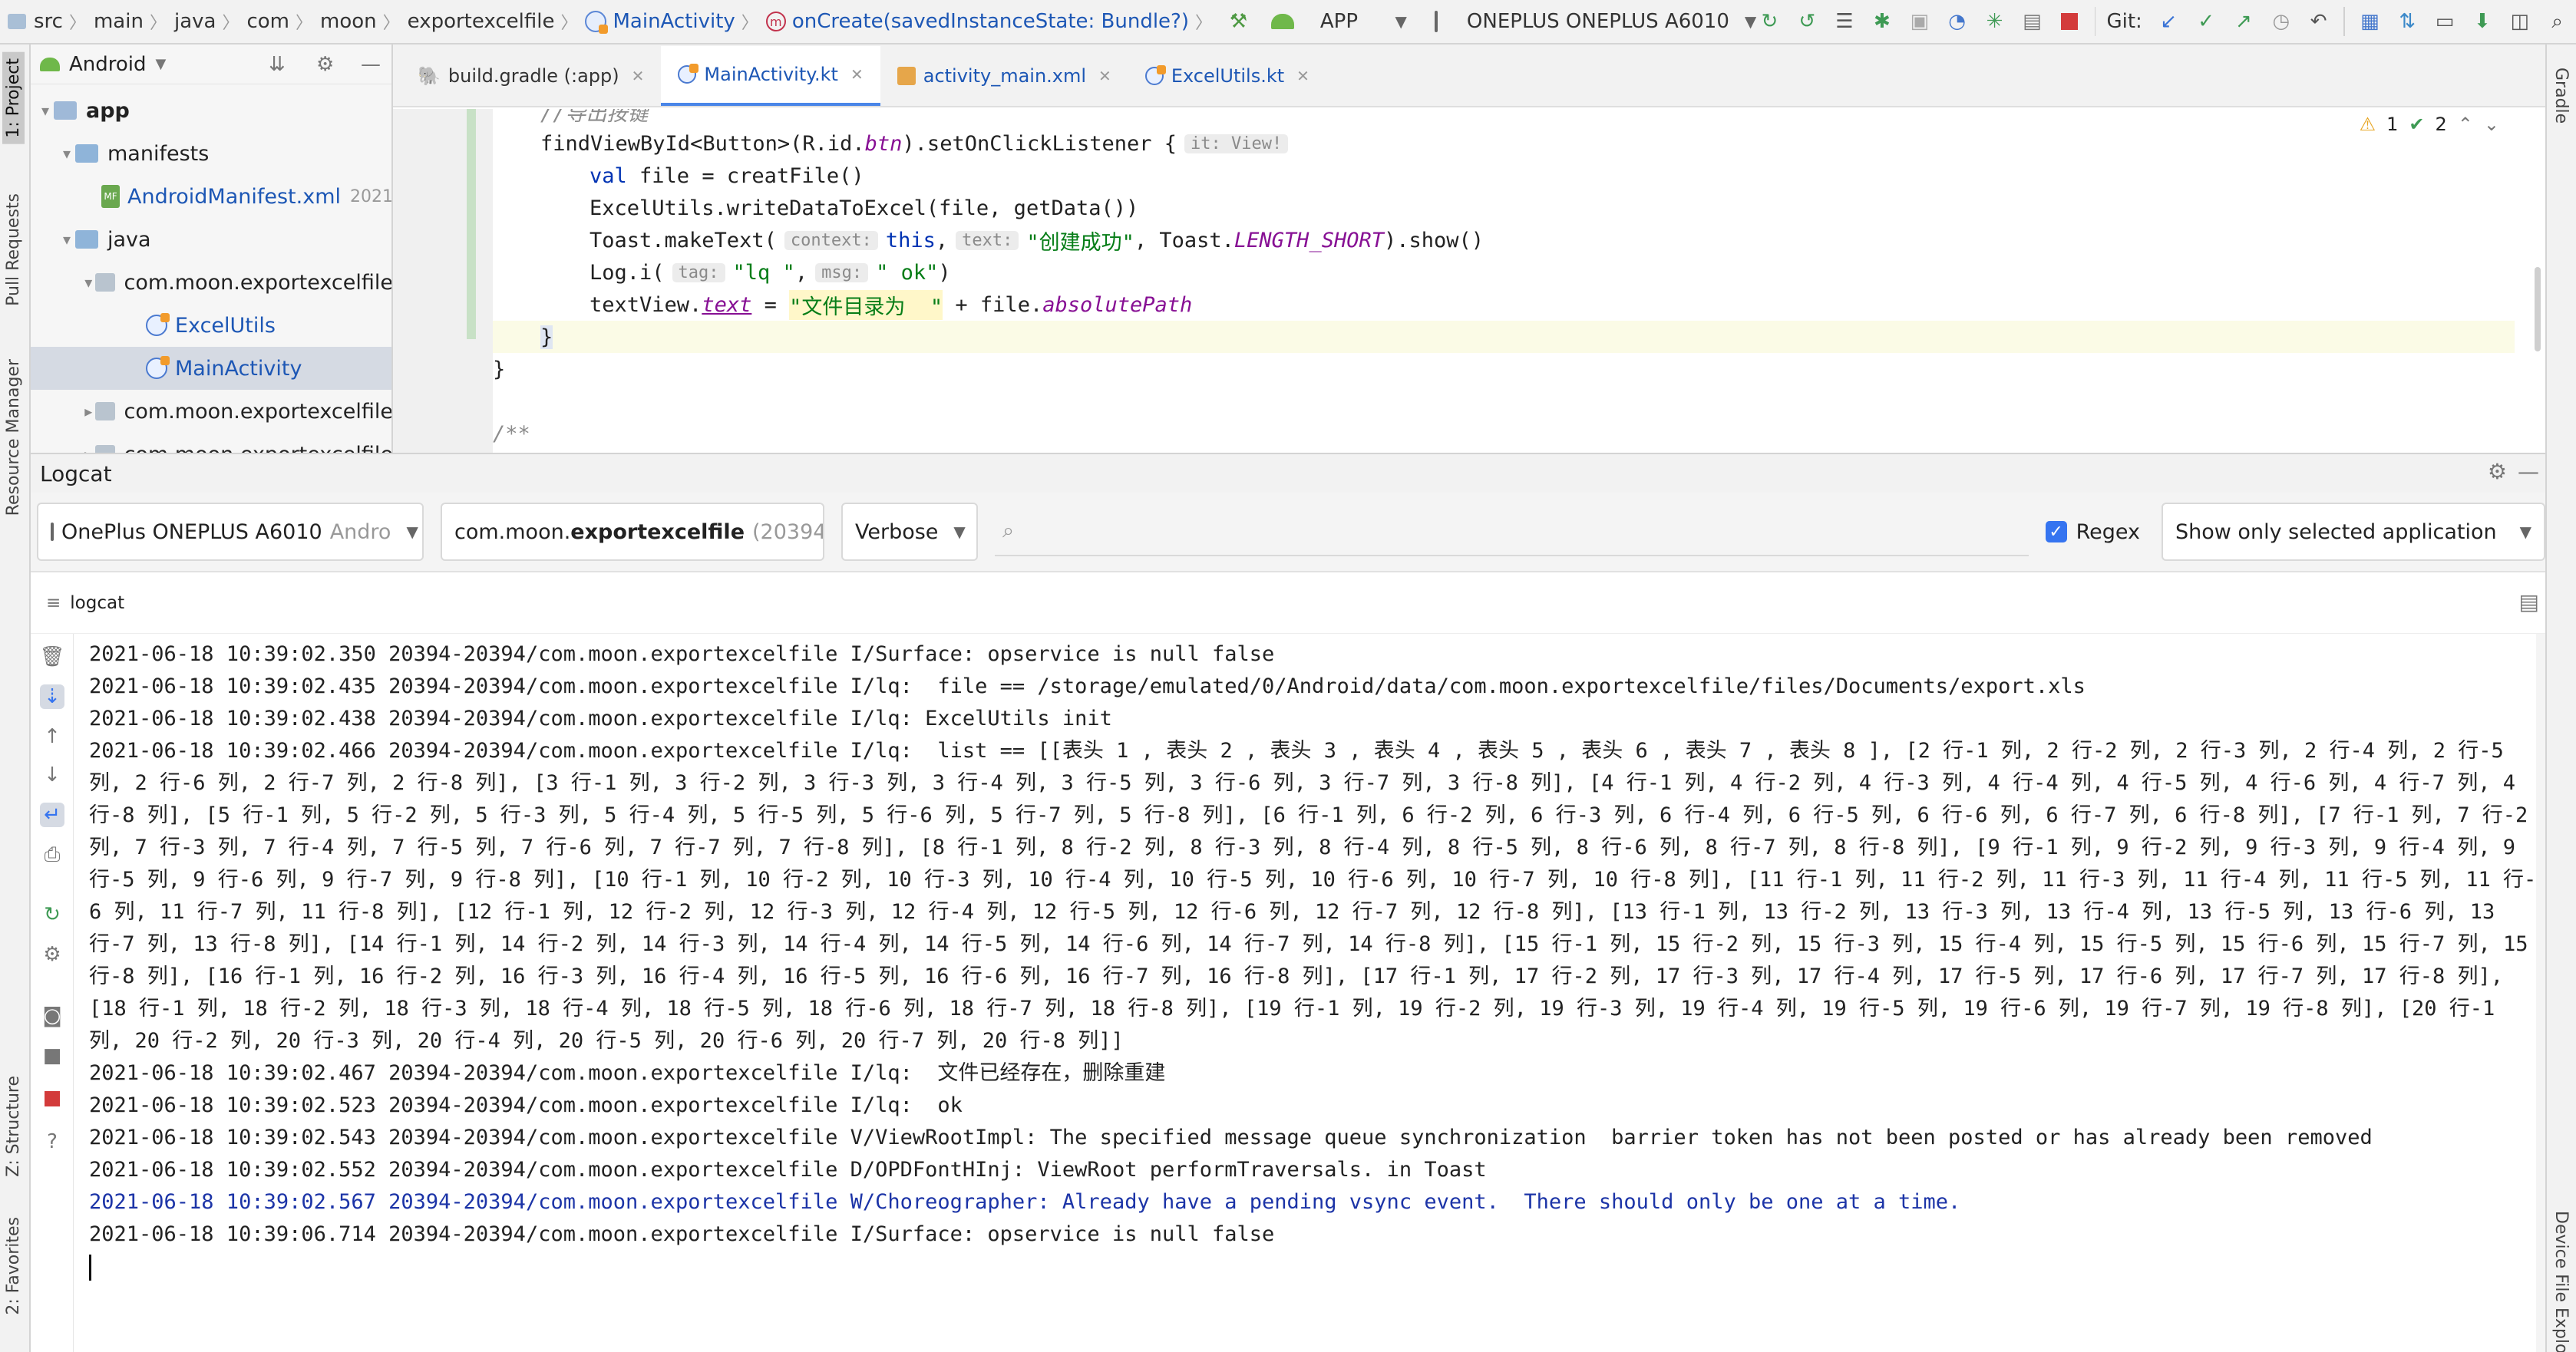  What do you see at coordinates (1919, 21) in the screenshot?
I see `attach-debugger-icon: ▣` at bounding box center [1919, 21].